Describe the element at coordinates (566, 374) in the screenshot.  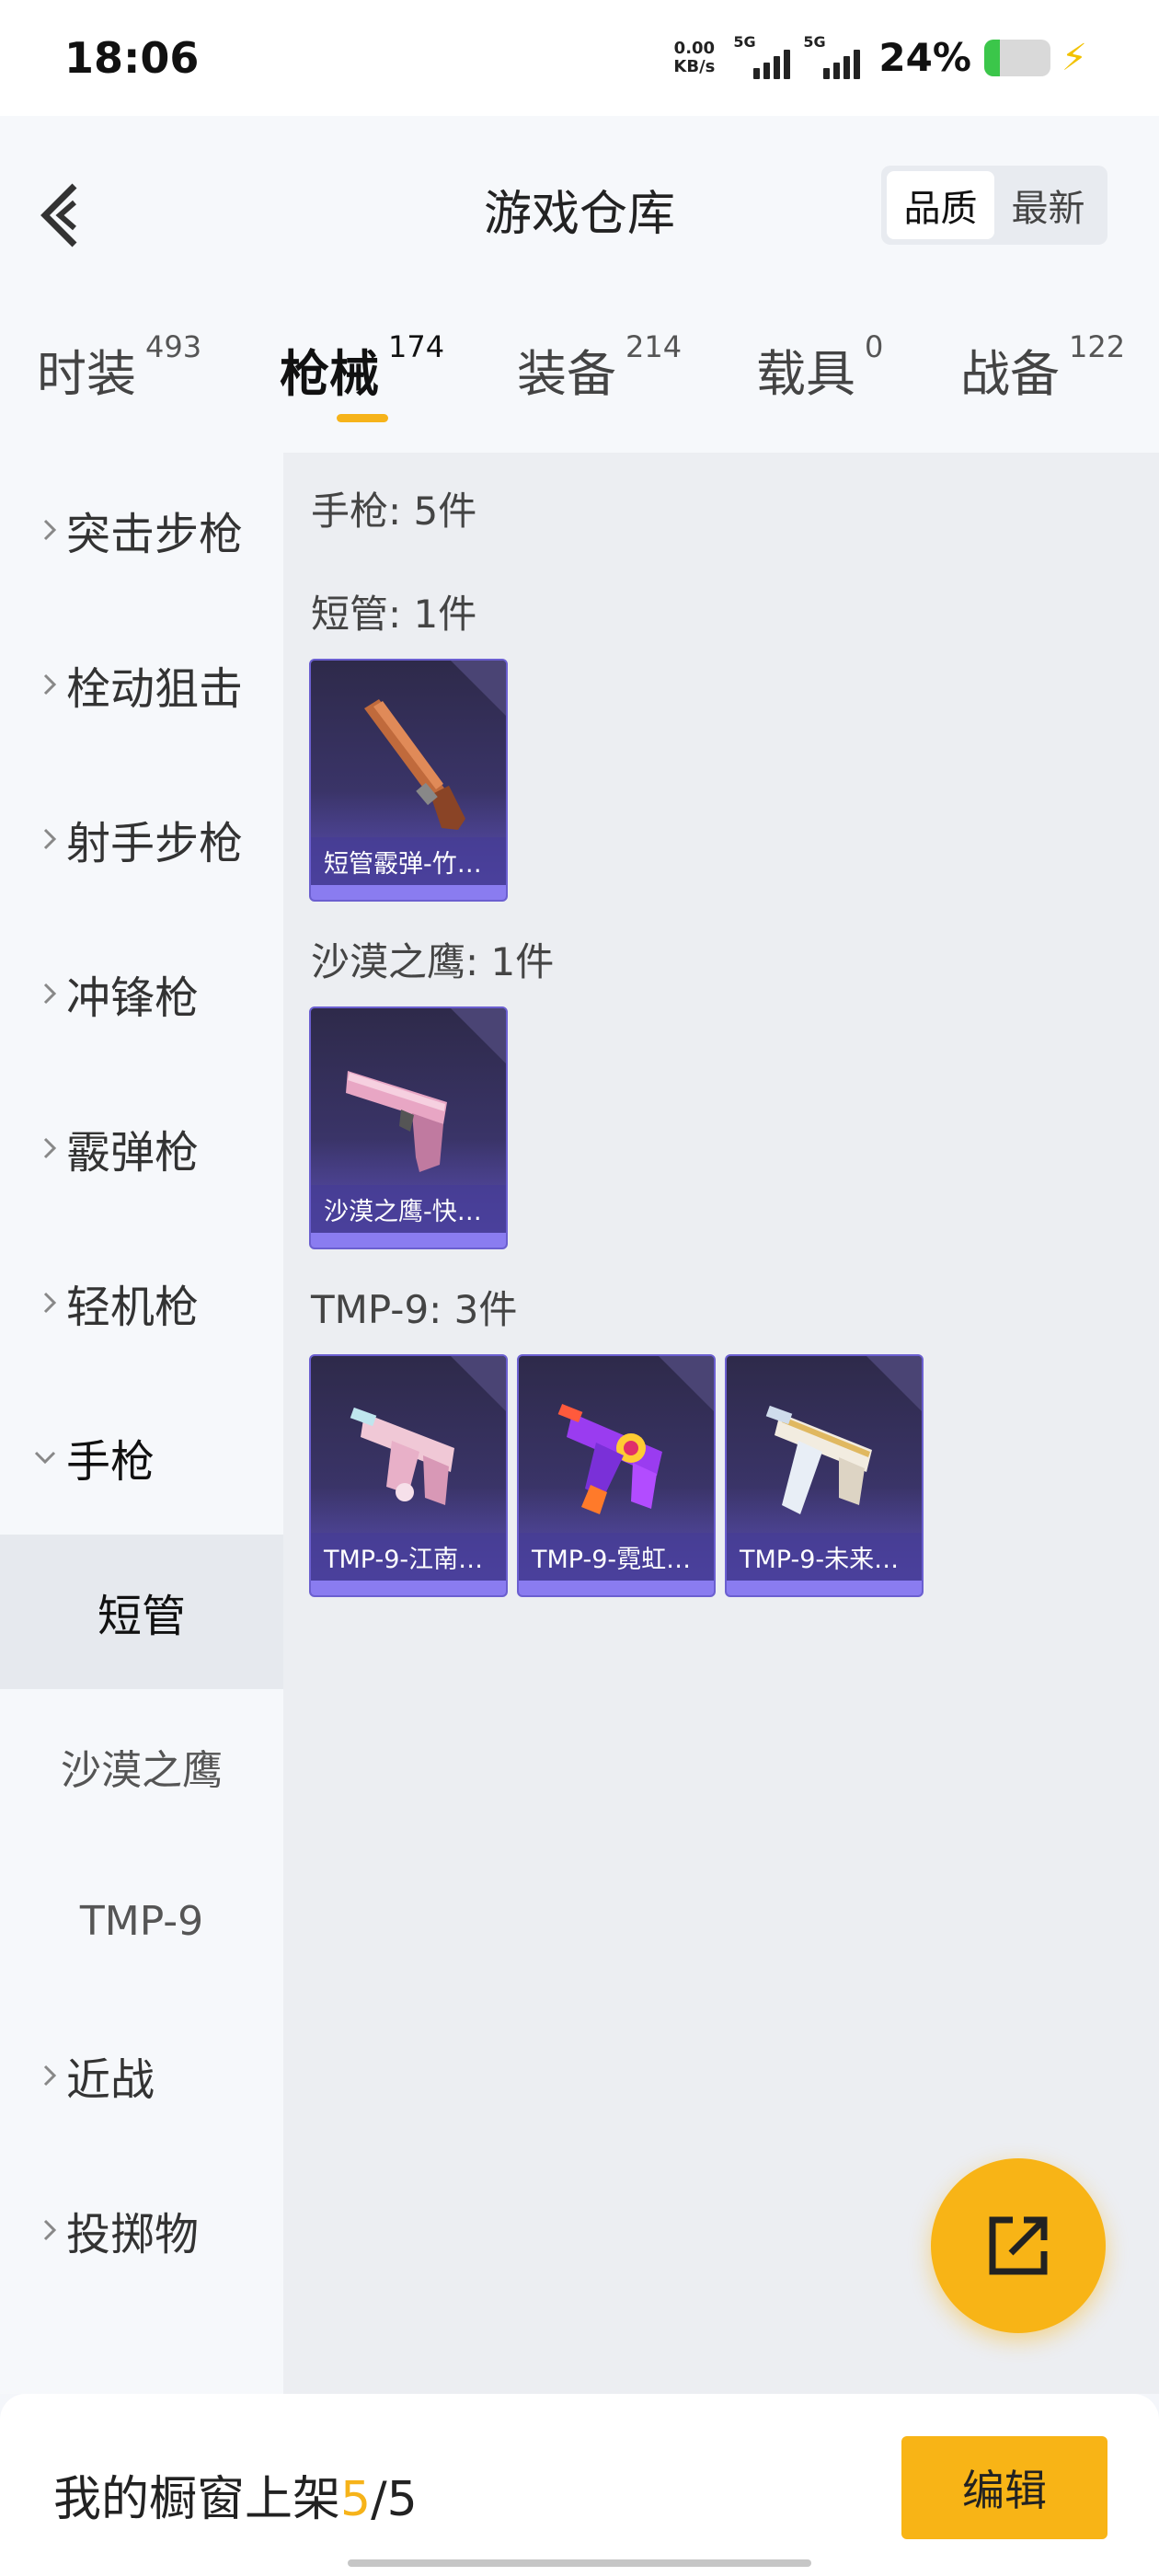
I see `tab-label: 装备` at that location.